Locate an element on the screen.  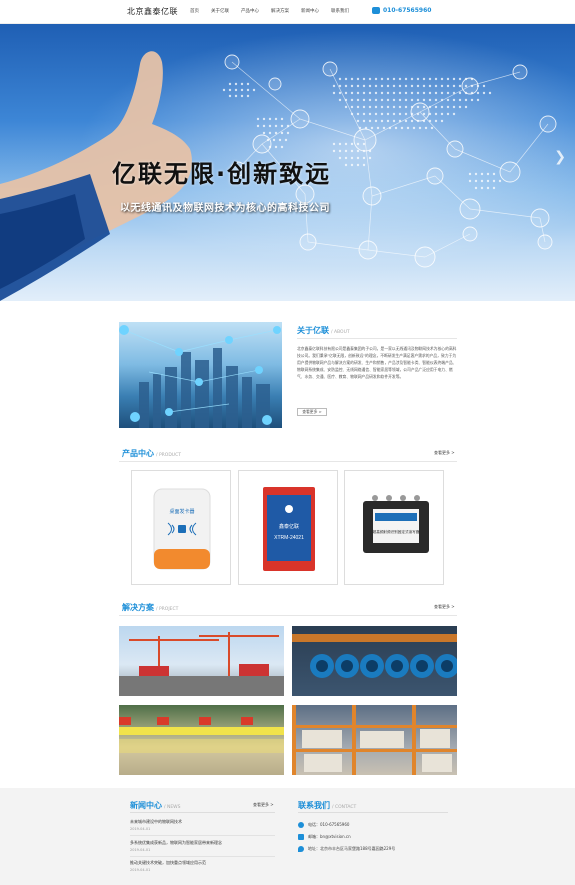
site-logo: 北京鑫泰亿联 is located at coordinates (152, 11).